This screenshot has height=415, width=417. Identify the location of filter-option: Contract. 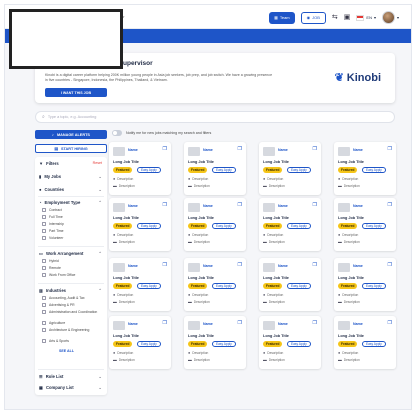
(52, 210).